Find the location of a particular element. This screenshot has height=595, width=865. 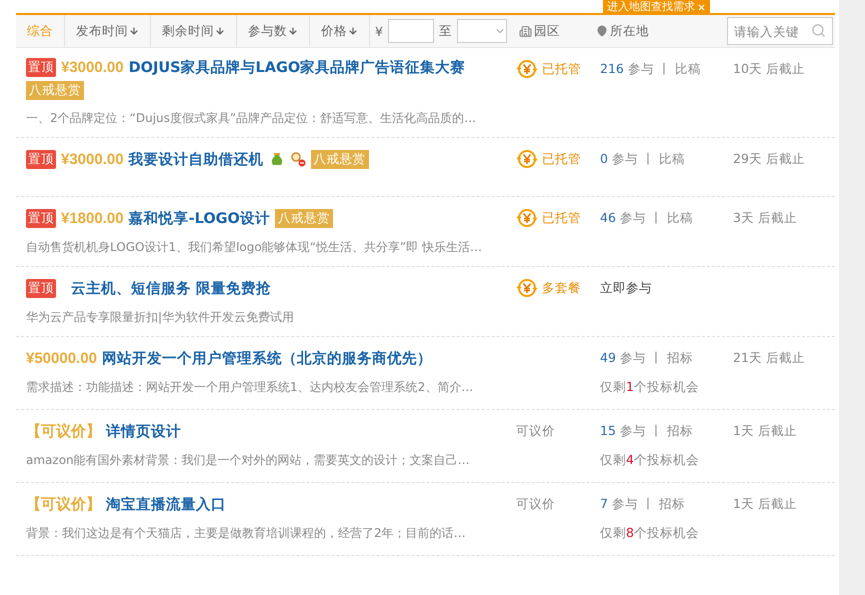

sort-tab: 发布时间 is located at coordinates (108, 31).